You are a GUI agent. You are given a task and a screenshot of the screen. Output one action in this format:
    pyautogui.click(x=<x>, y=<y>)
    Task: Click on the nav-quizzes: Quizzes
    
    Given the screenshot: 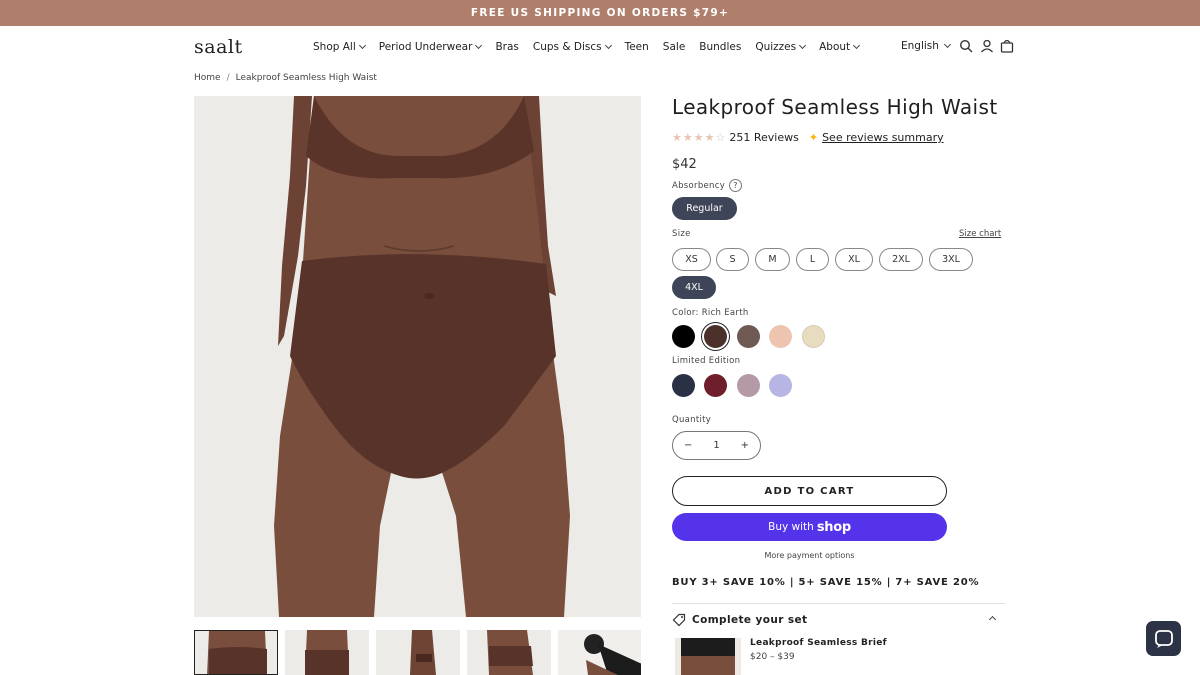 What is the action you would take?
    pyautogui.click(x=781, y=47)
    